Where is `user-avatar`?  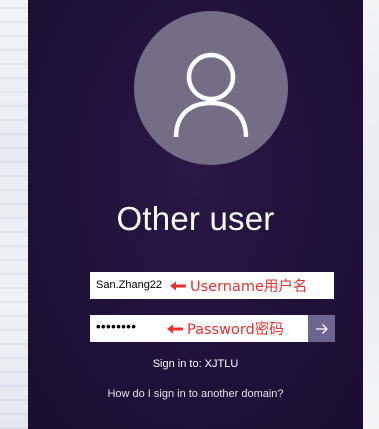
user-avatar is located at coordinates (211, 88).